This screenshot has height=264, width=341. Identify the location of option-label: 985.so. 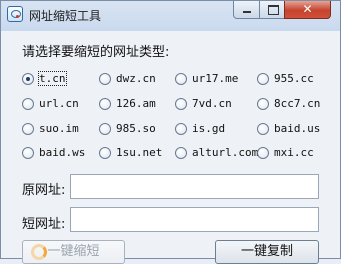
(136, 128).